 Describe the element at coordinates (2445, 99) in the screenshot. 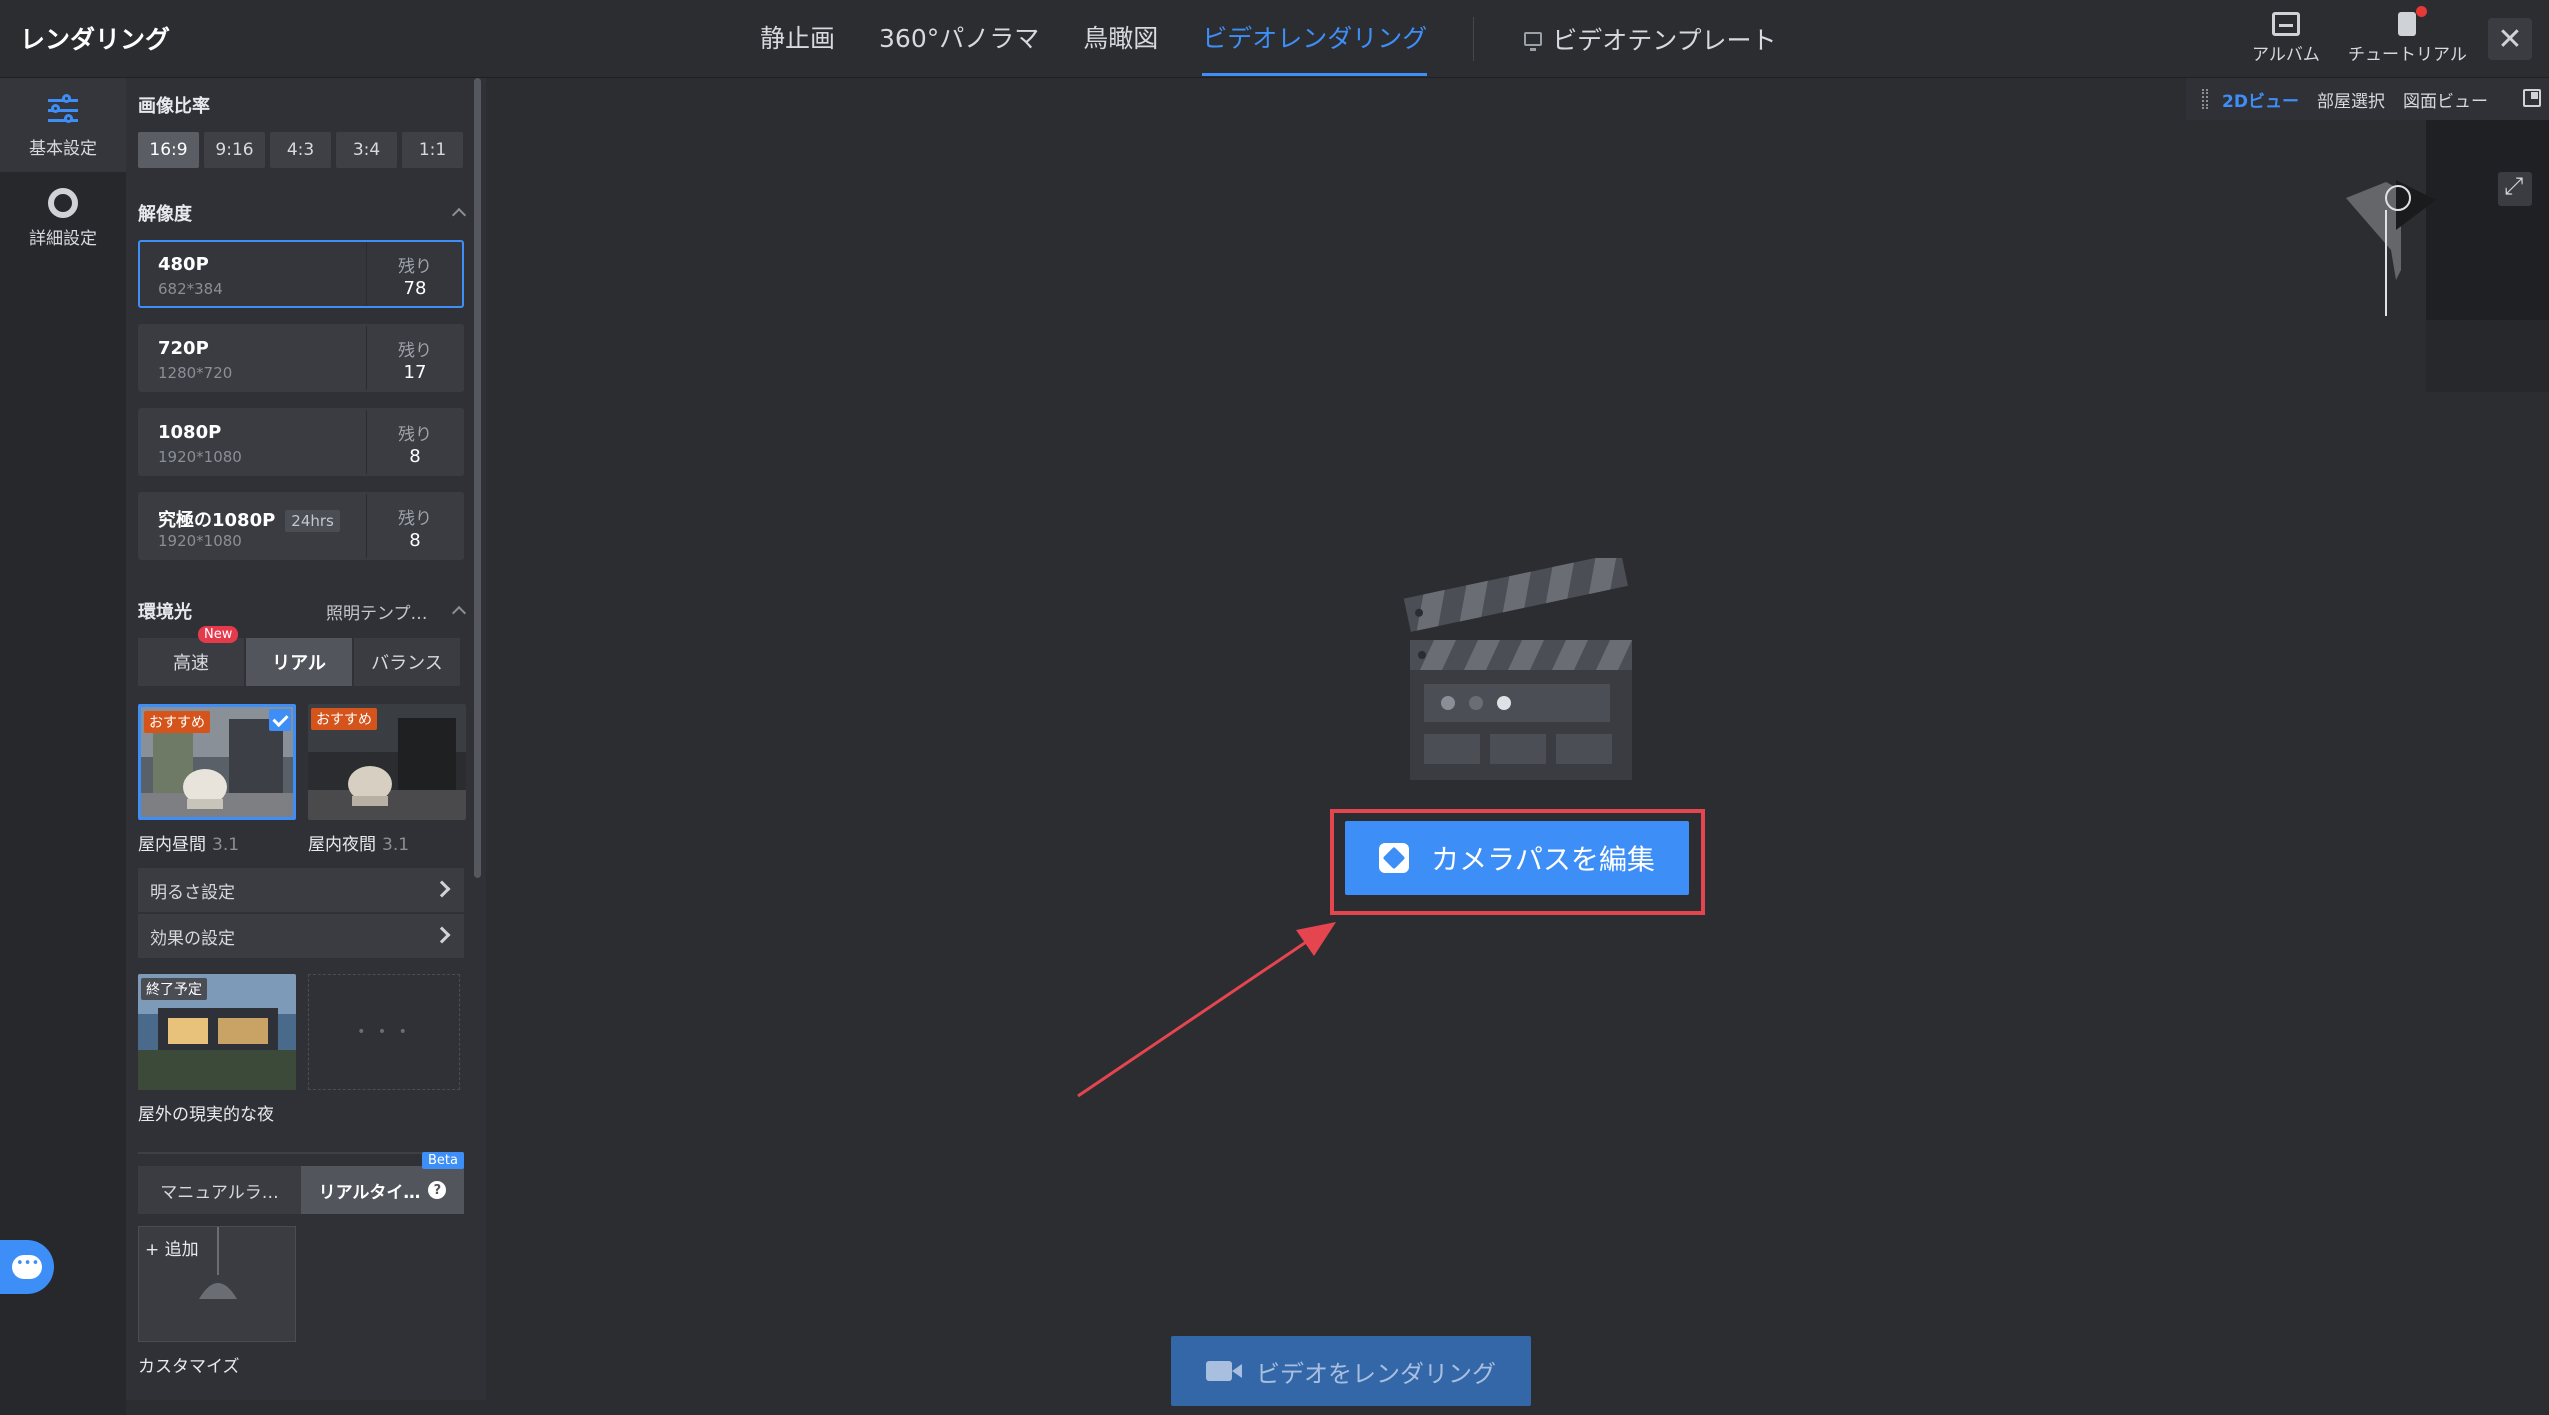

I see `view-floorplan: 図面ビュー` at that location.